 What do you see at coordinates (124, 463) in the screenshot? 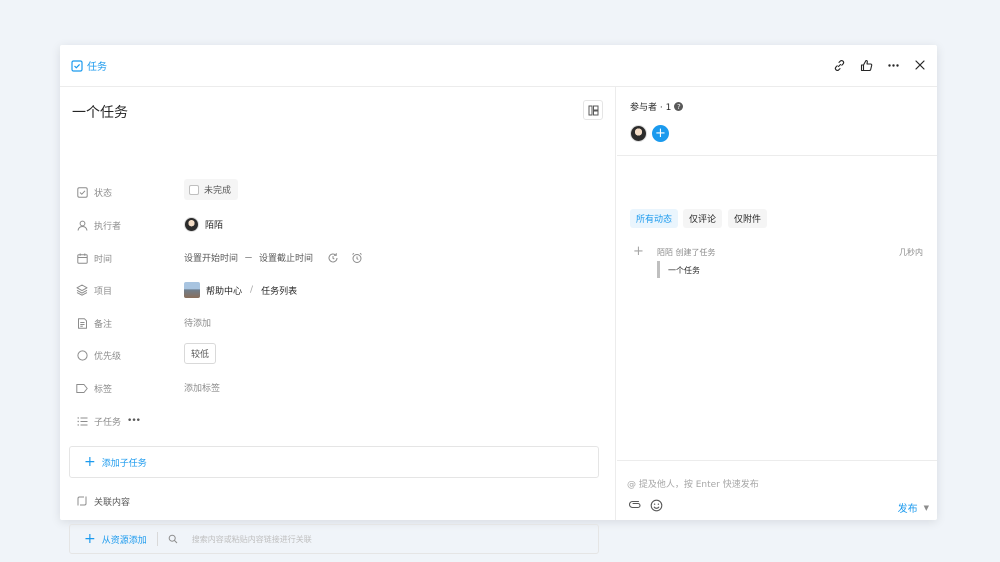
I see `add-subtask-label: 添加子任务` at bounding box center [124, 463].